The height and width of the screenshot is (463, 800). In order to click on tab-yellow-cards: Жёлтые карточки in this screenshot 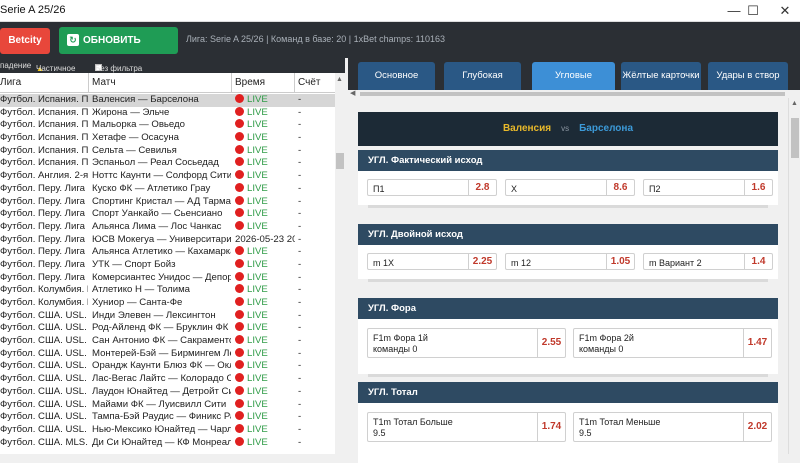, I will do `click(661, 76)`.